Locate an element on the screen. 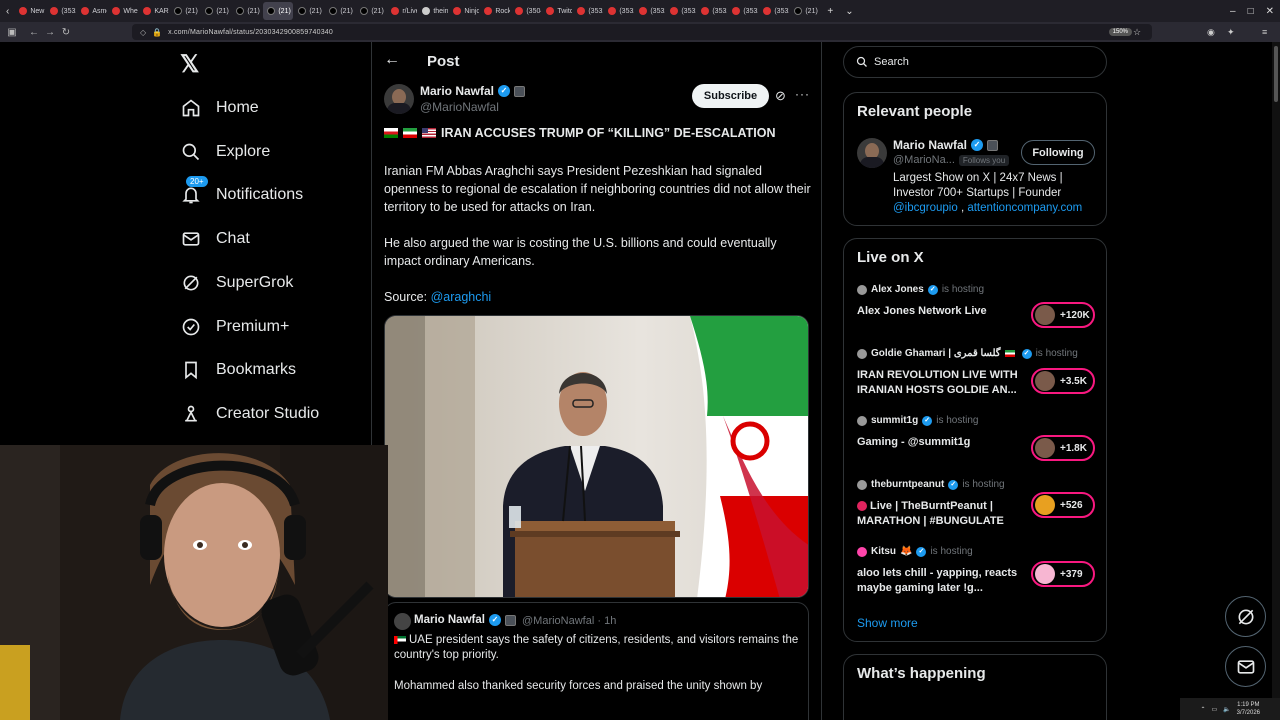 The height and width of the screenshot is (720, 1280). author-name: Mario Nawfal is located at coordinates (457, 91).